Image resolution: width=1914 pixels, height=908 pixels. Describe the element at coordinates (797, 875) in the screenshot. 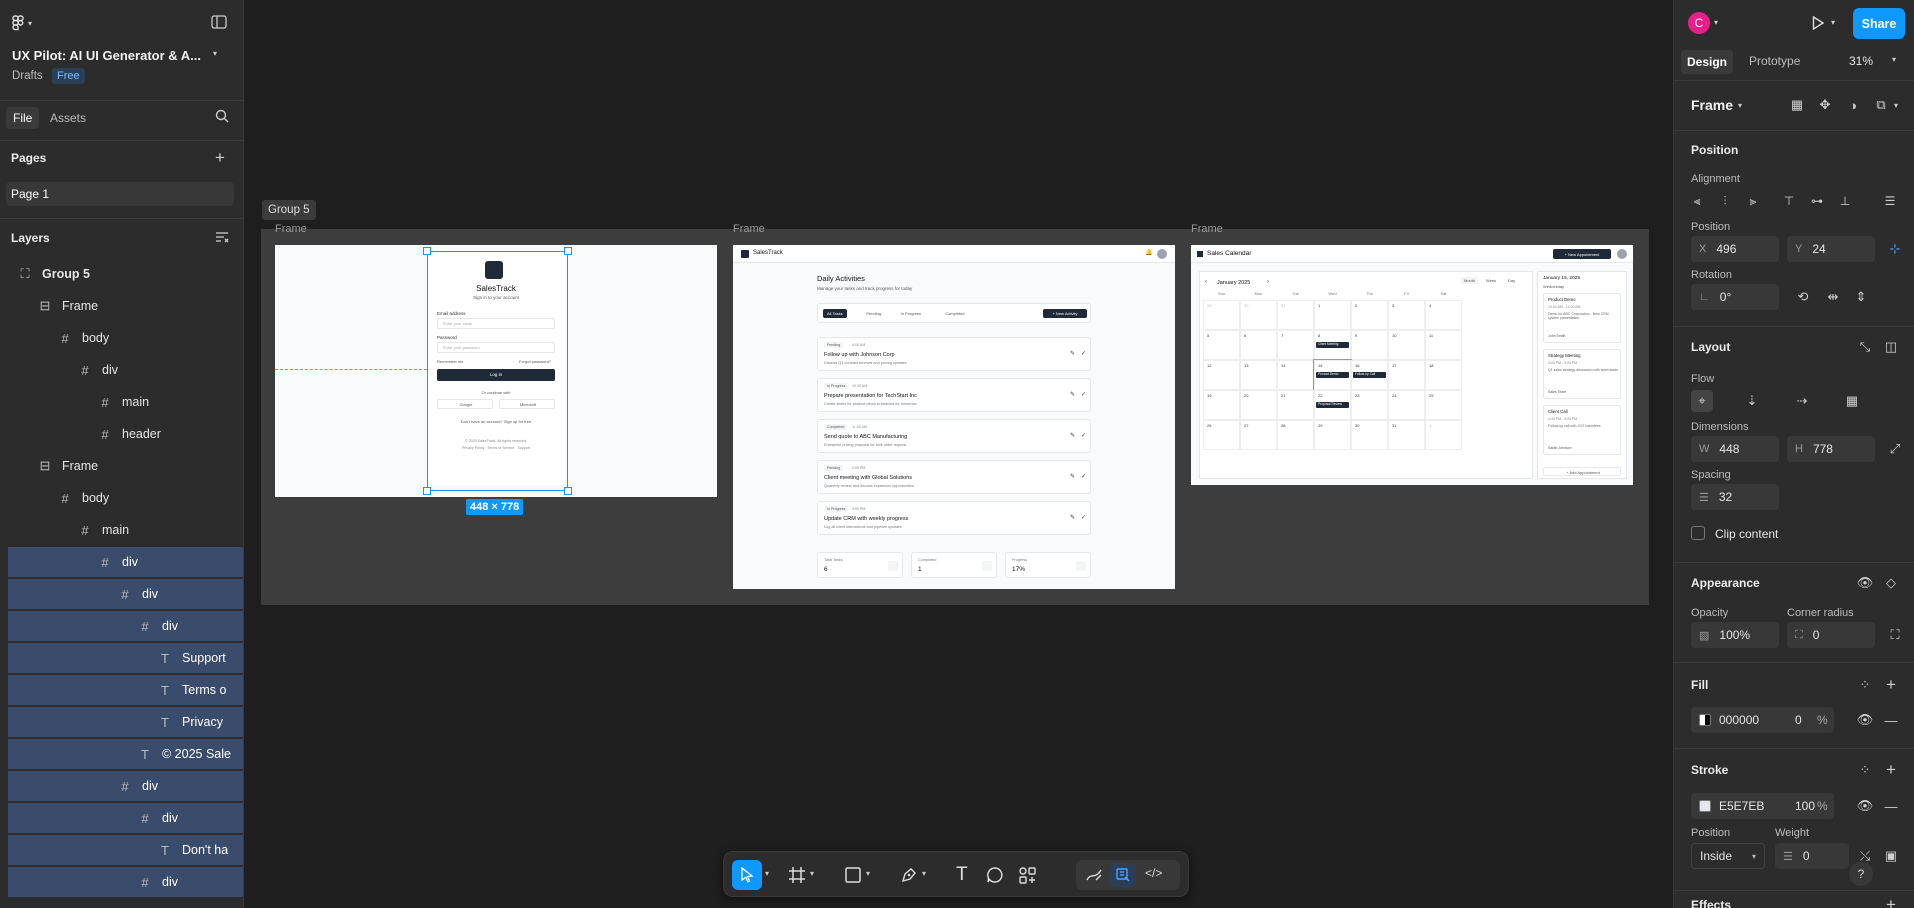

I see `frame-tool-icon` at that location.